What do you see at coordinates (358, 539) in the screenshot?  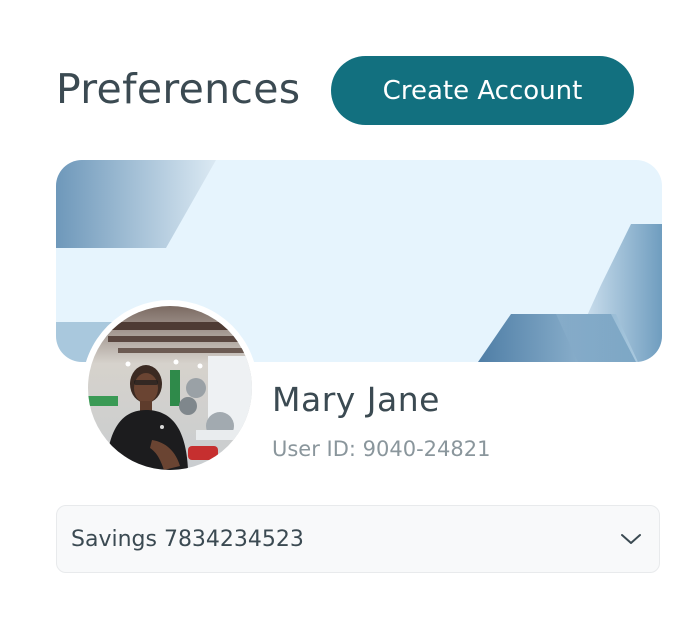 I see `account-select: Savings 7834234523` at bounding box center [358, 539].